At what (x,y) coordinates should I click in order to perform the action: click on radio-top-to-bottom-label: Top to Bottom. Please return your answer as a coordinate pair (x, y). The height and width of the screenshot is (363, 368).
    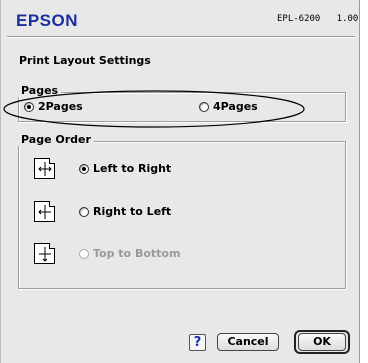
    Looking at the image, I should click on (137, 253).